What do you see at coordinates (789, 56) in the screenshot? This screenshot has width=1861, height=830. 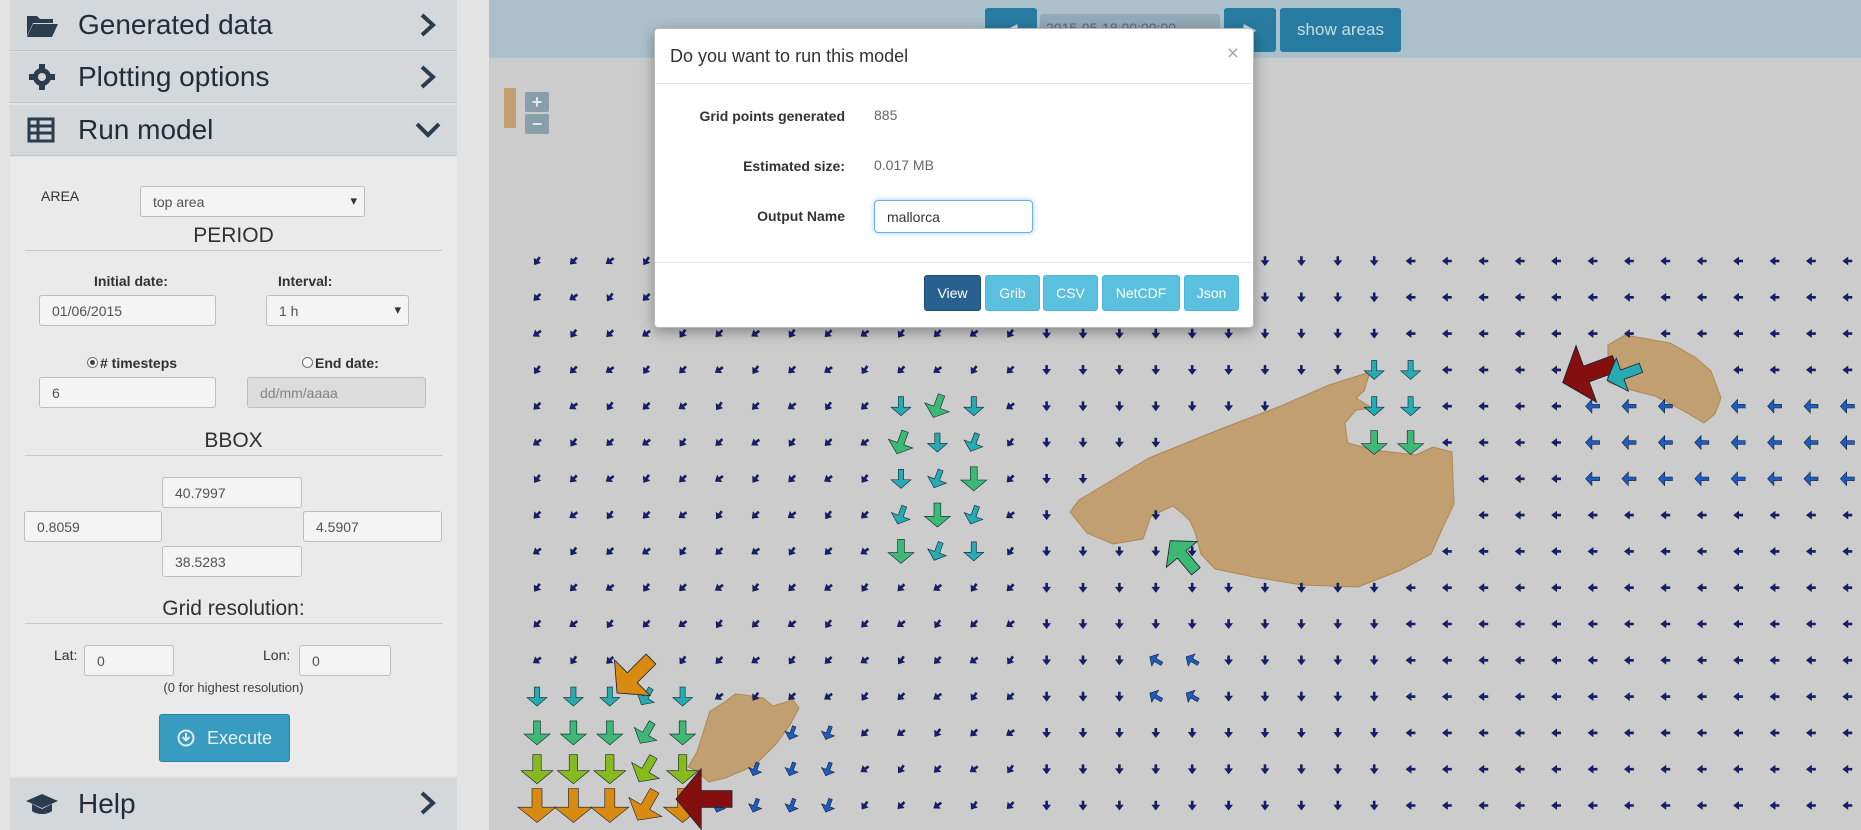 I see `dialog-title: Do you want to run this model` at bounding box center [789, 56].